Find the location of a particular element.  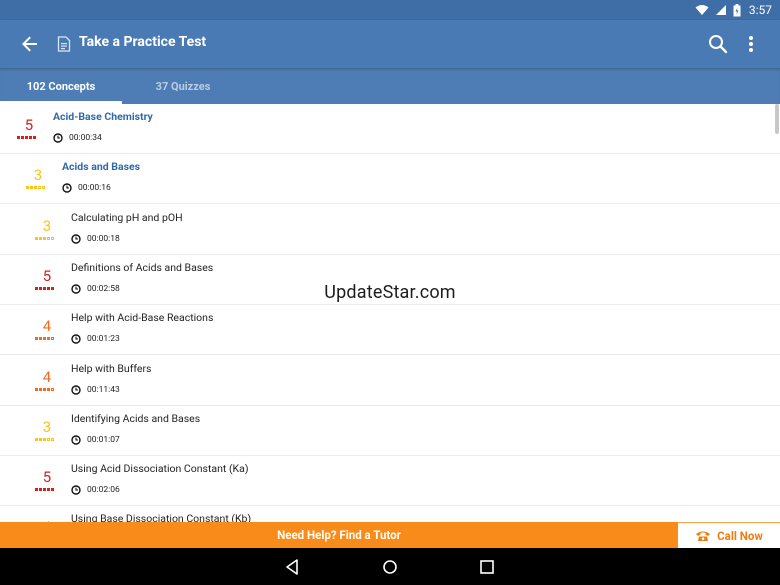

more-options-button is located at coordinates (751, 44).